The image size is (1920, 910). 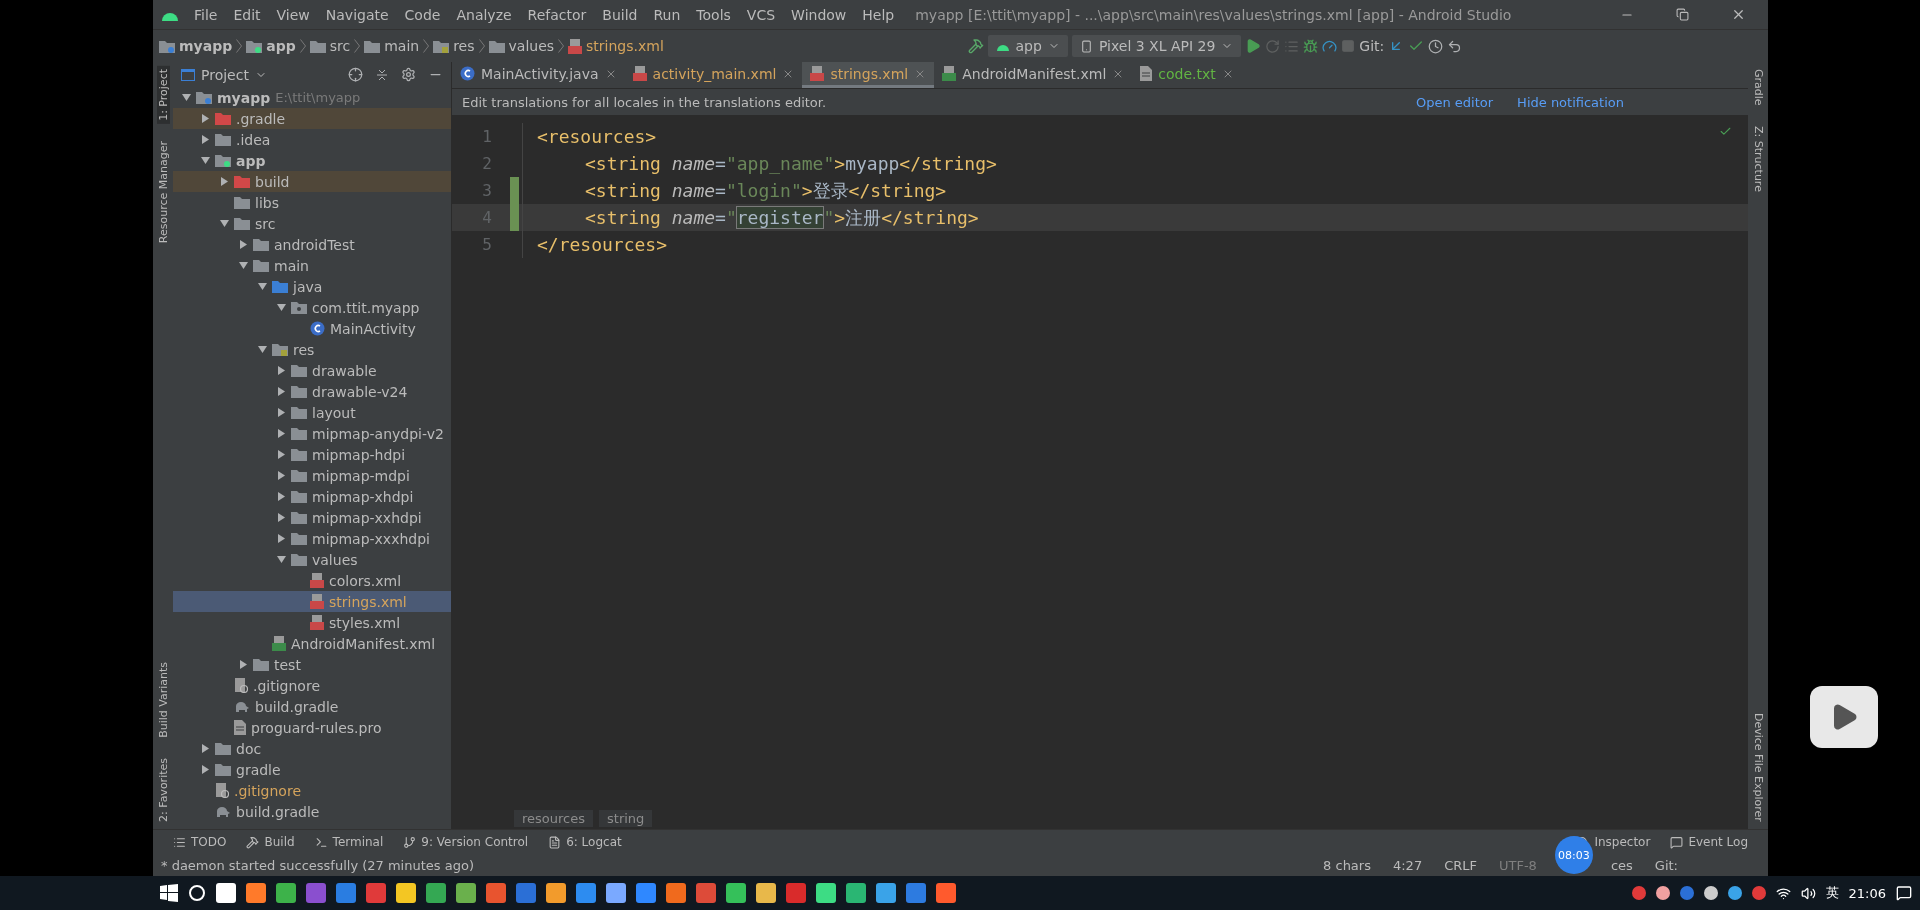 What do you see at coordinates (312, 202) in the screenshot?
I see `tree-item: libs` at bounding box center [312, 202].